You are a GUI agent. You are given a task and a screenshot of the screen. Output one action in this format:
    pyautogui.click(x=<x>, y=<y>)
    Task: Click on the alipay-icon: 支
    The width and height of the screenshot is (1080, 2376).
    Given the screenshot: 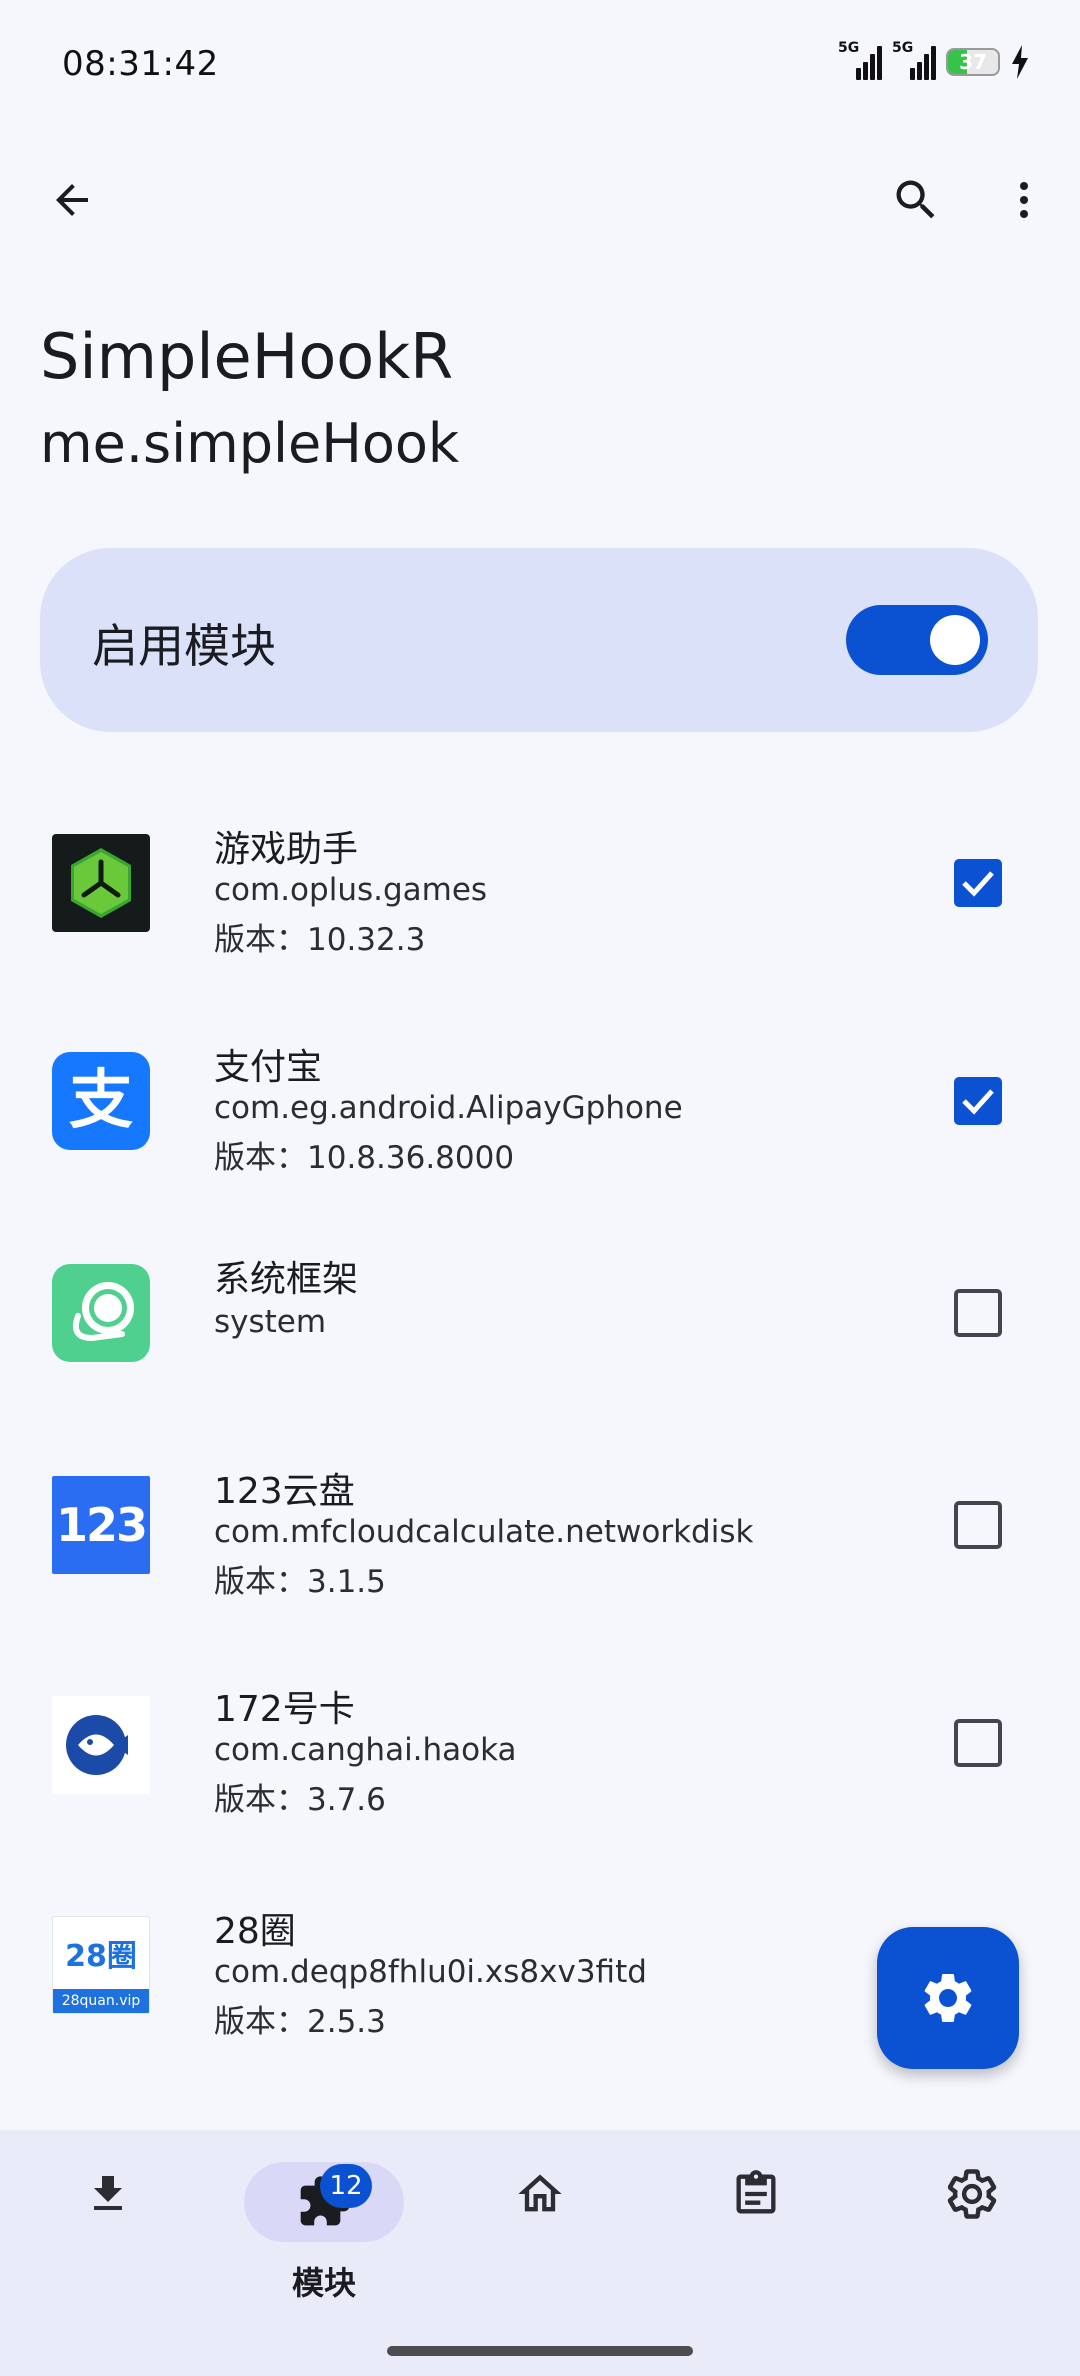 What is the action you would take?
    pyautogui.click(x=101, y=1101)
    